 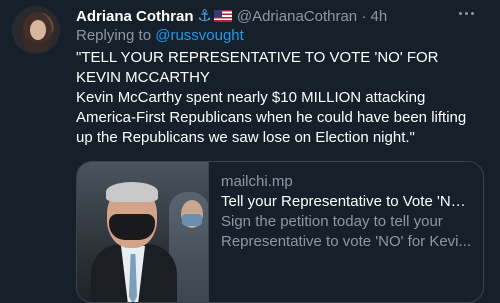 I want to click on card-image-mask, so click(x=132, y=227).